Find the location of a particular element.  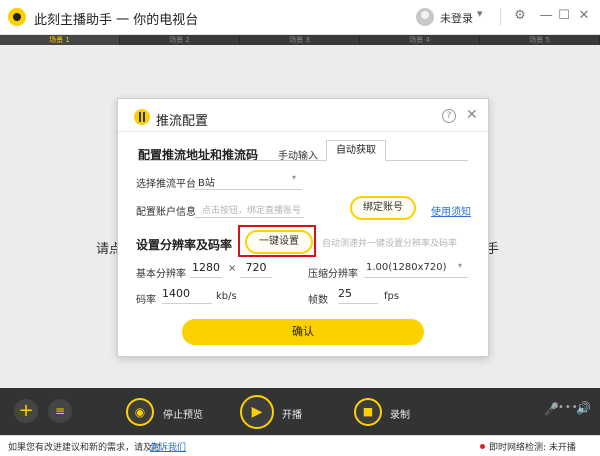

title-bar: 此刻主播助手 一 你的电视台 未登录 ▾ ⚙ — ☐ ✕ is located at coordinates (300, 17).